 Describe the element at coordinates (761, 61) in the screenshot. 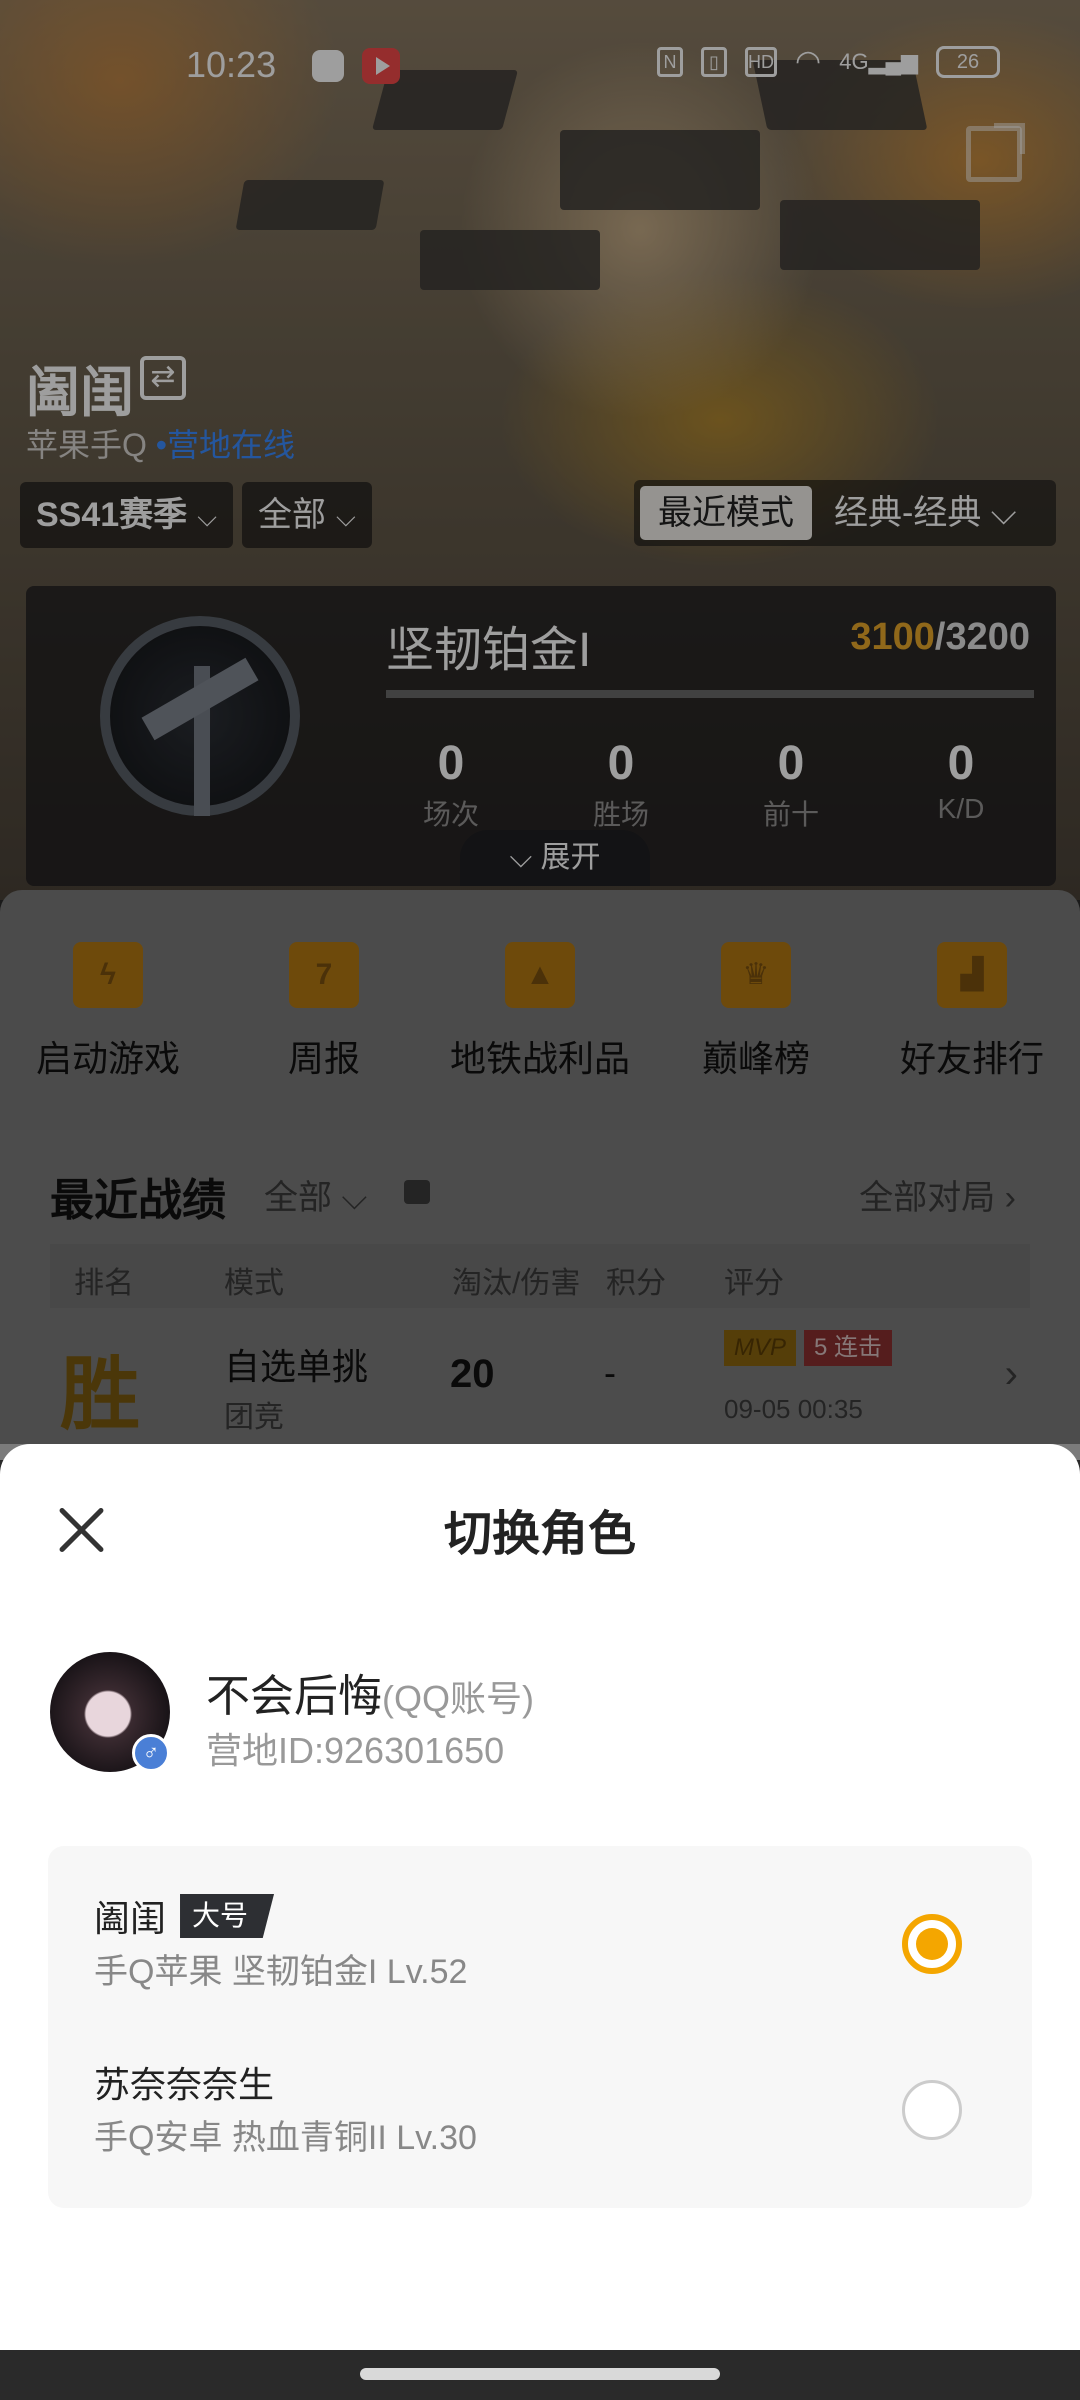

I see `hd-icon: HD` at that location.